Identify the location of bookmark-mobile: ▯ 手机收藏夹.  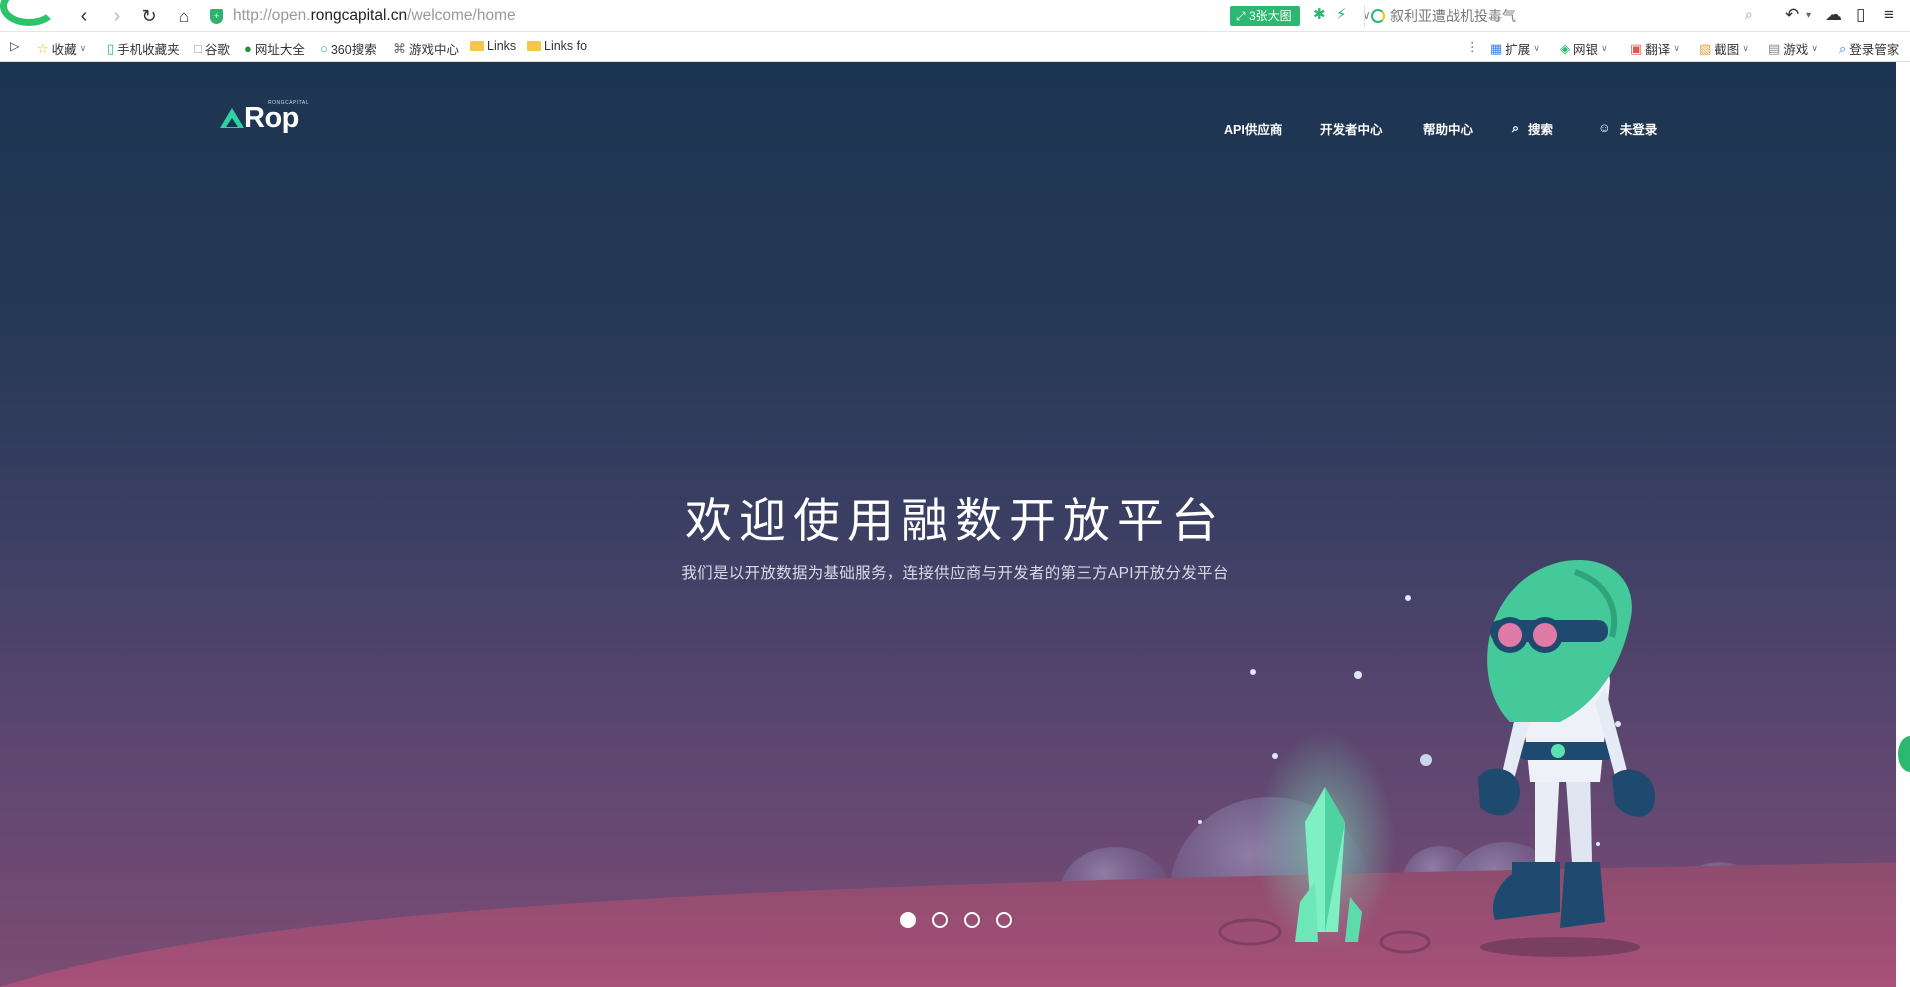
(143, 48).